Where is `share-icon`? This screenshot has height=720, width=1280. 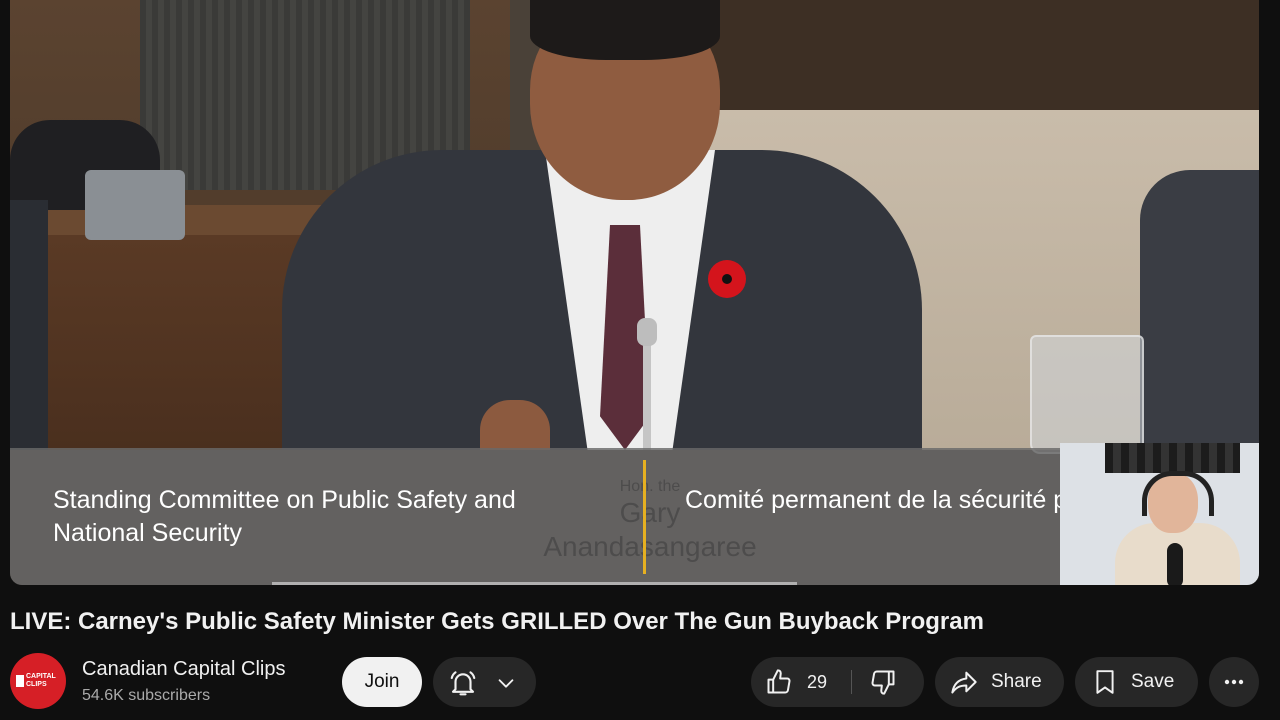 share-icon is located at coordinates (964, 684).